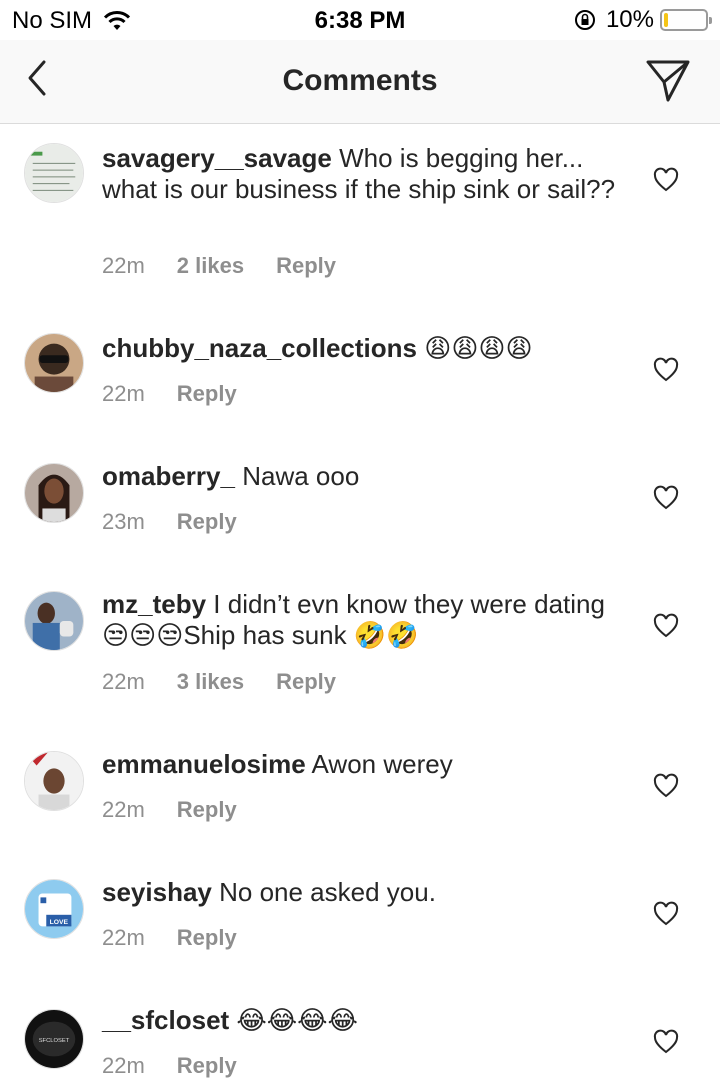  Describe the element at coordinates (686, 20) in the screenshot. I see `battery-icon` at that location.